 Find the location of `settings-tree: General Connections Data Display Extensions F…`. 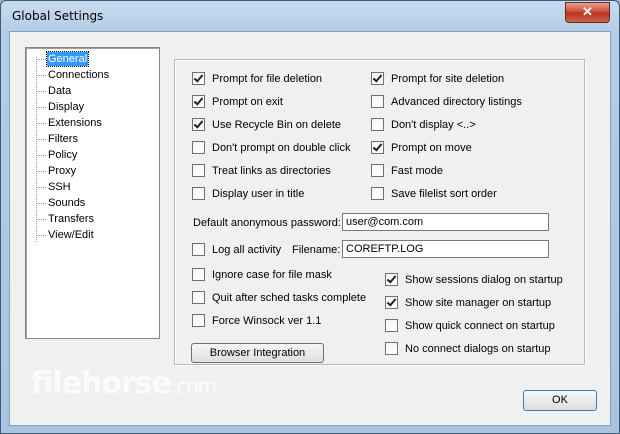

settings-tree: General Connections Data Display Extensions F… is located at coordinates (92, 193).